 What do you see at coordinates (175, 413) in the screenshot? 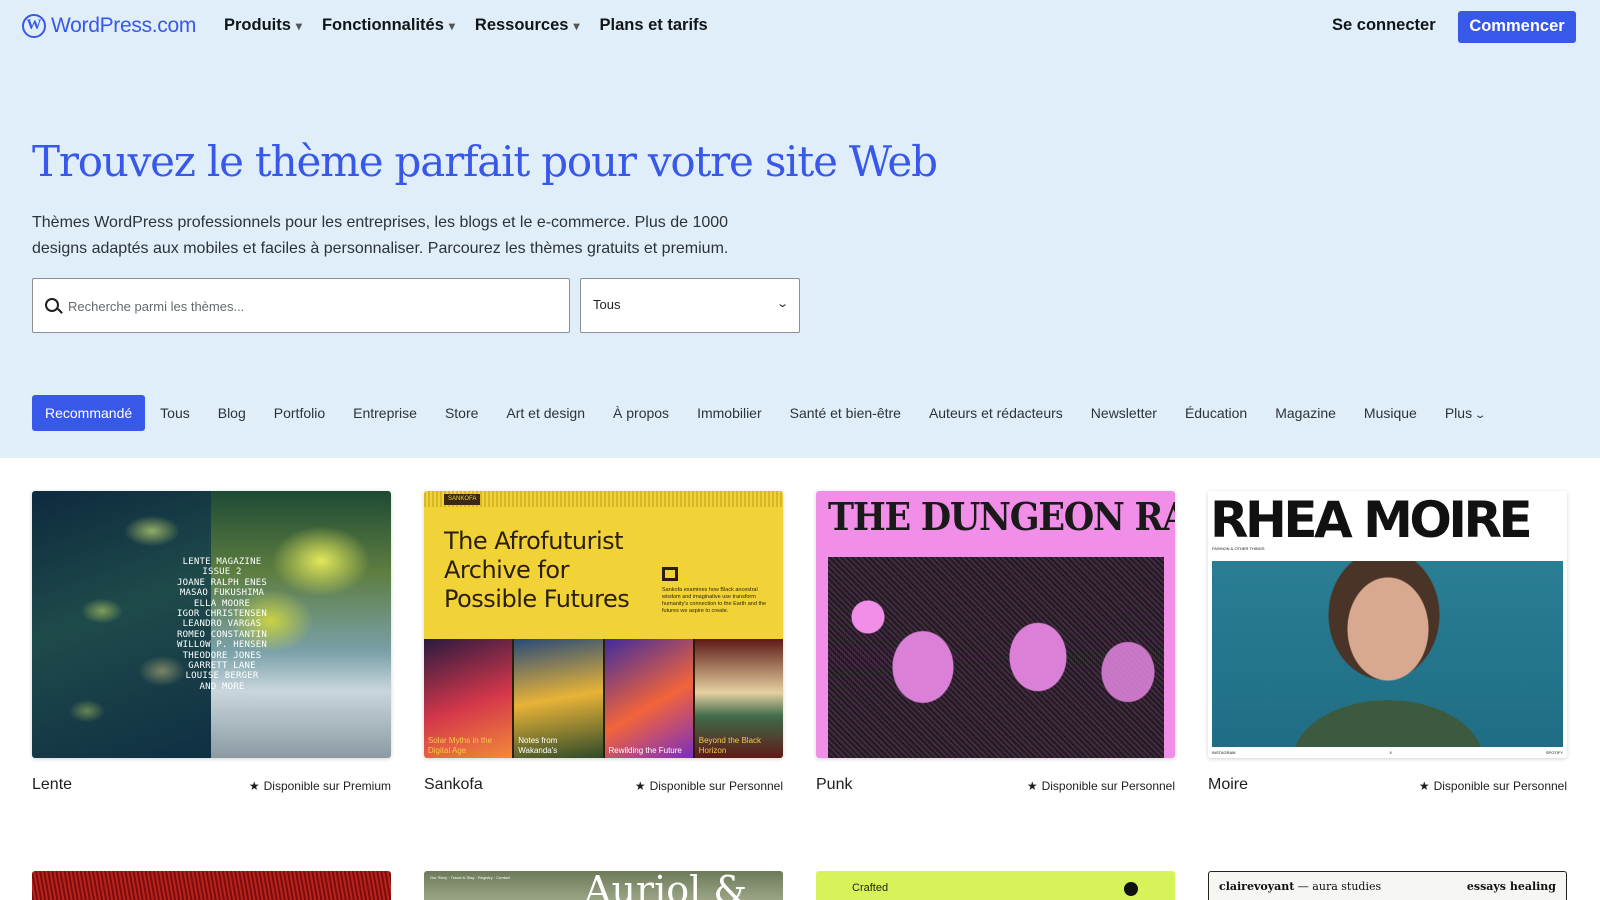
I see `tab-tous: Tous` at bounding box center [175, 413].